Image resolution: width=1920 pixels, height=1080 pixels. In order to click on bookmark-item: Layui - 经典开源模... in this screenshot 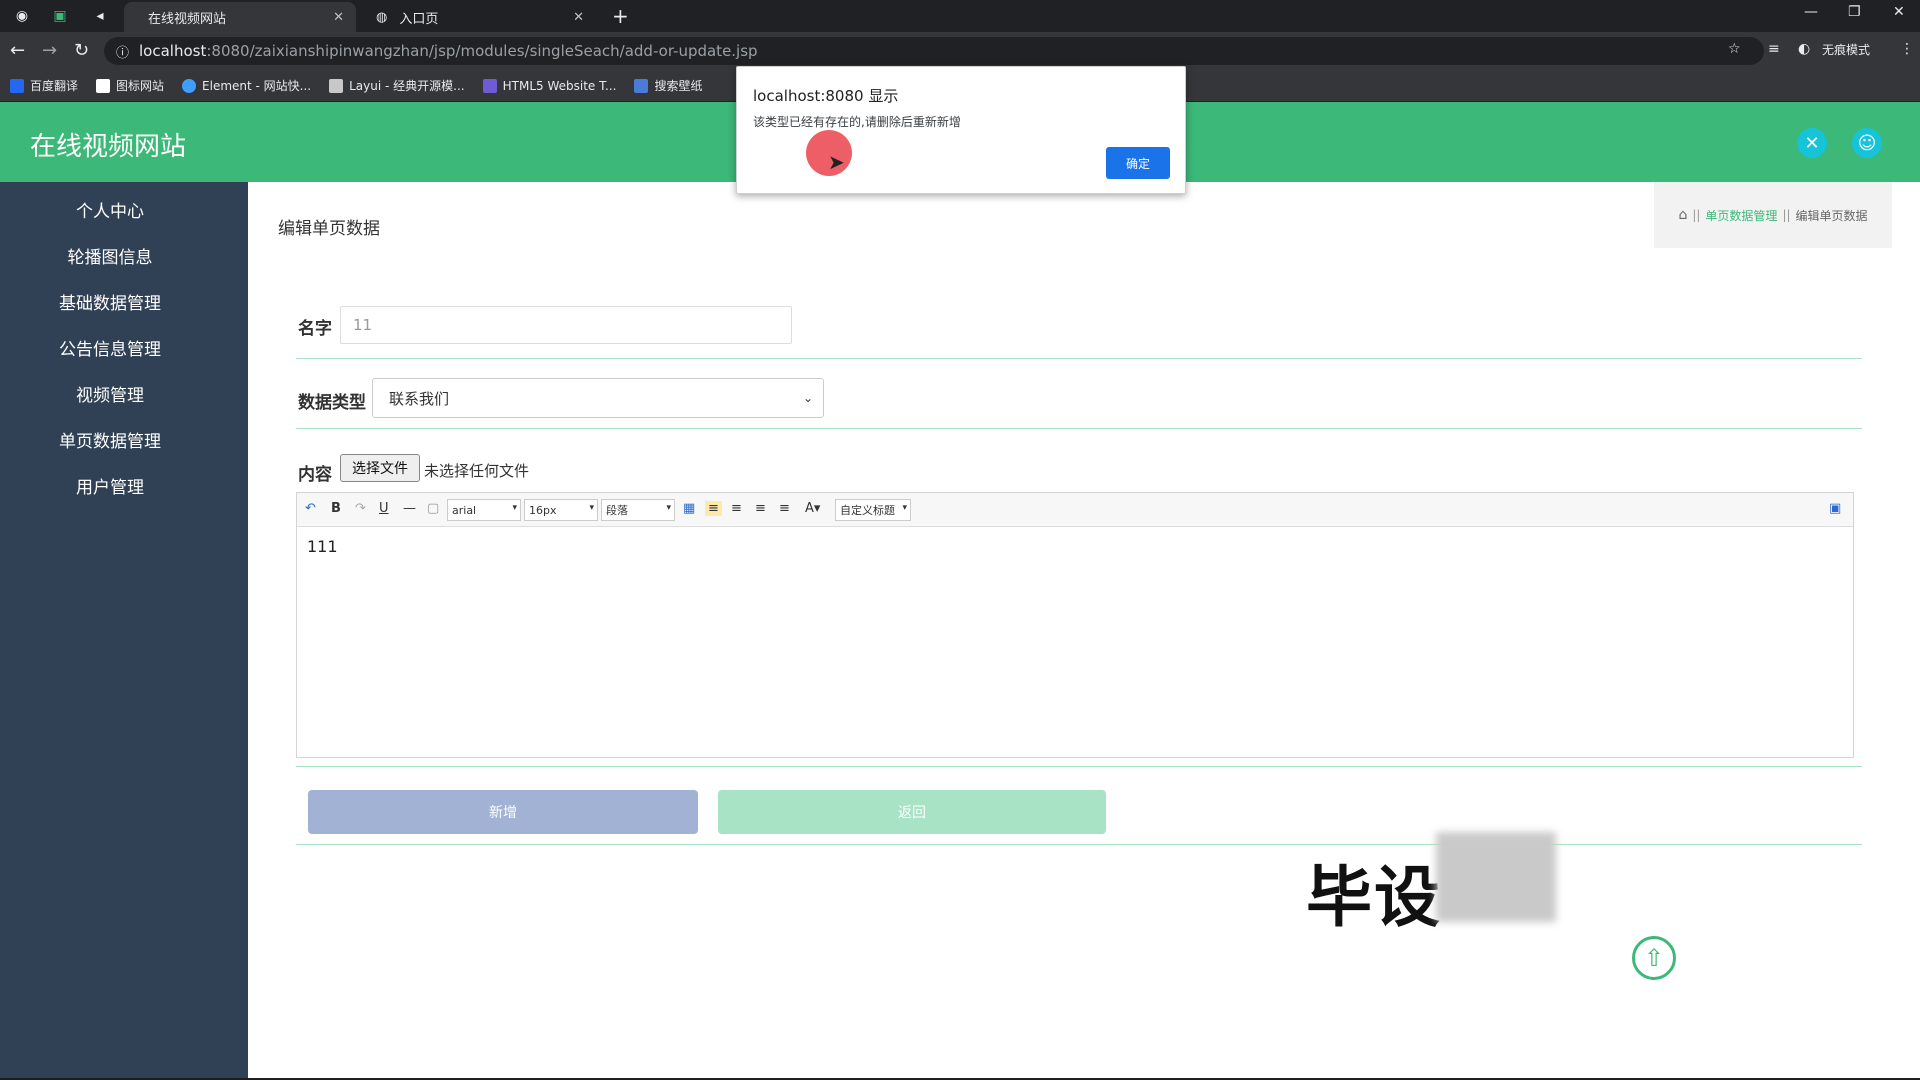, I will do `click(397, 85)`.